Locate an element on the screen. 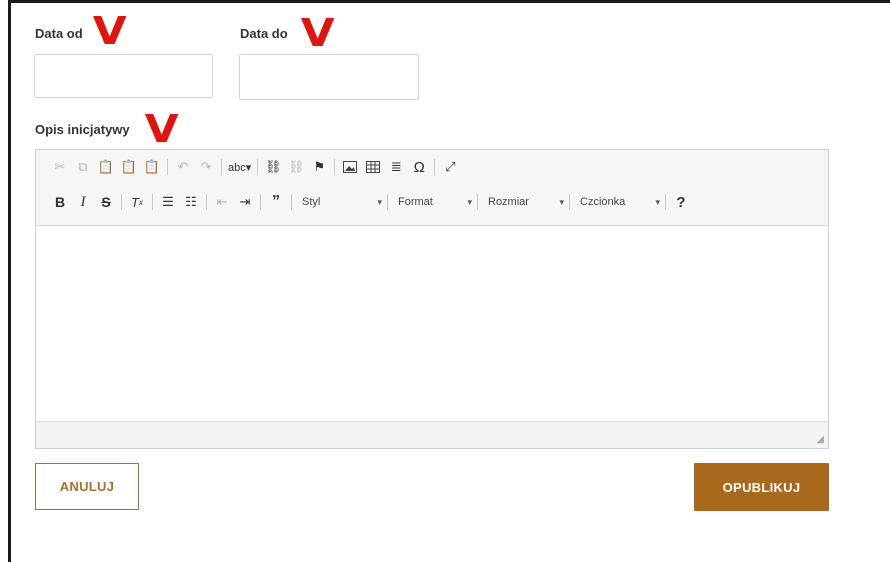 Image resolution: width=890 pixels, height=562 pixels. font-dropdown: Czcionka ▾ is located at coordinates (620, 202).